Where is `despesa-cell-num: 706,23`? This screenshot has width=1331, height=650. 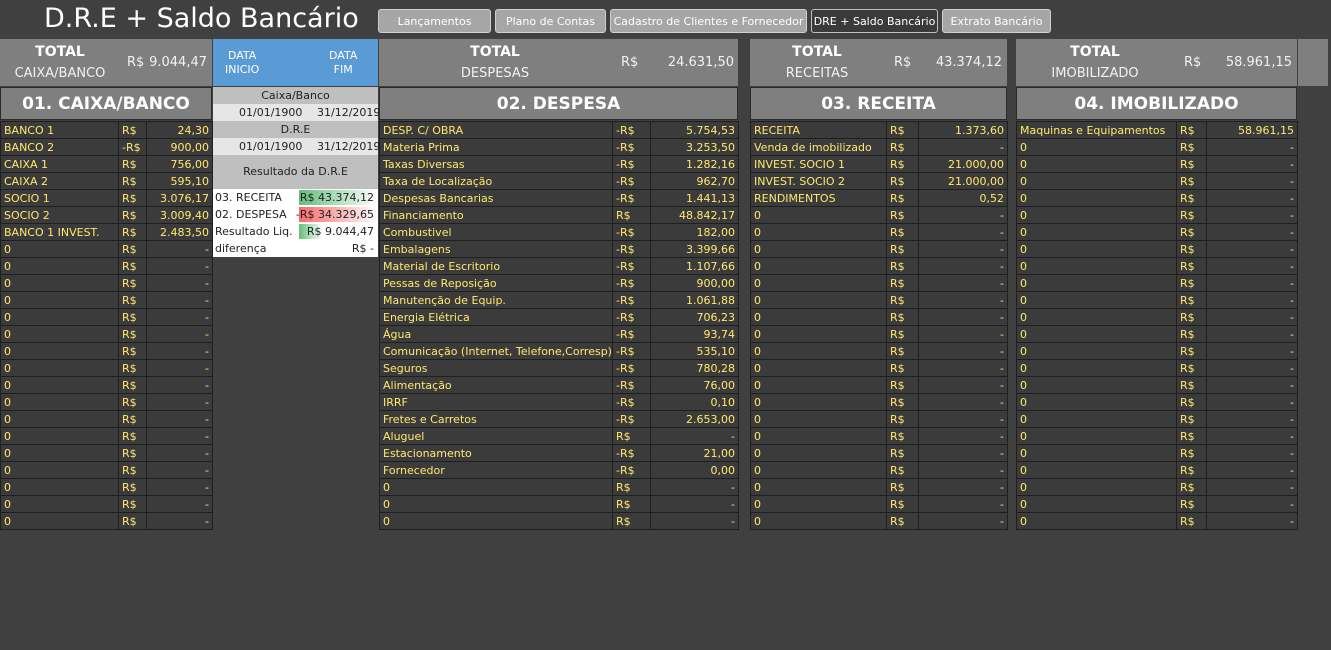 despesa-cell-num: 706,23 is located at coordinates (694, 317).